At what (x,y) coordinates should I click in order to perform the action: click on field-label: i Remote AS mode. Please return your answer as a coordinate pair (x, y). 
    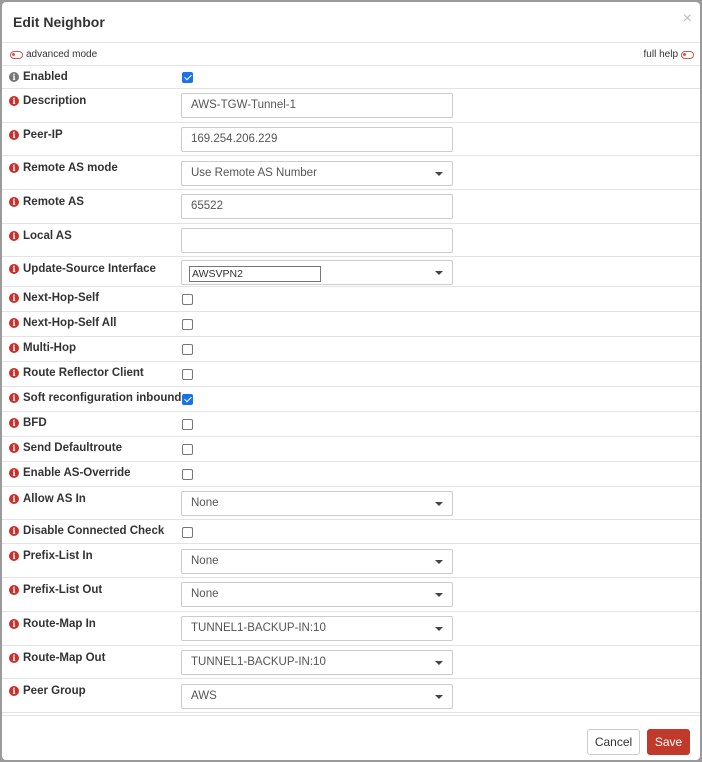
    Looking at the image, I should click on (63, 168).